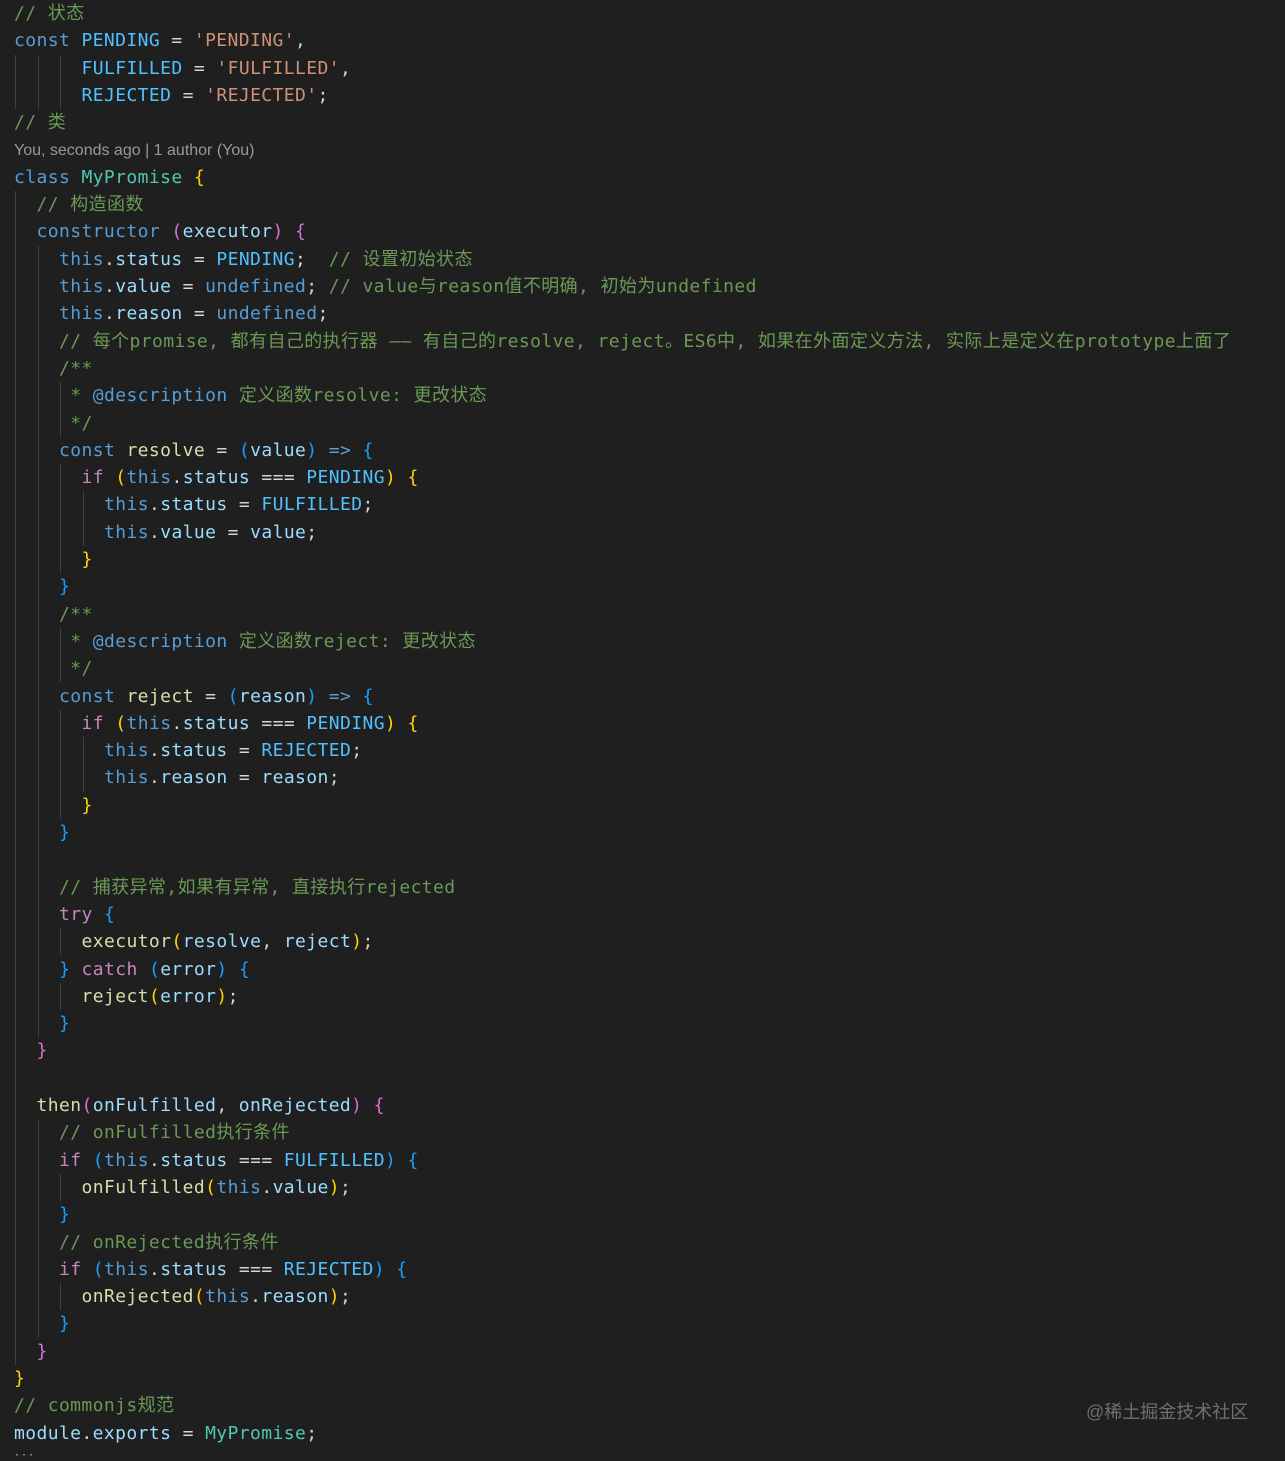 The height and width of the screenshot is (1461, 1285). I want to click on code-token: // onFulfilled执行条件, so click(174, 1133).